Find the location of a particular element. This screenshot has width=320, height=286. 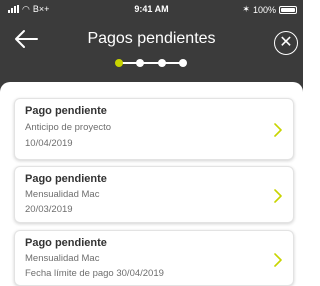

payment-date: 10/04/2019 is located at coordinates (49, 143).